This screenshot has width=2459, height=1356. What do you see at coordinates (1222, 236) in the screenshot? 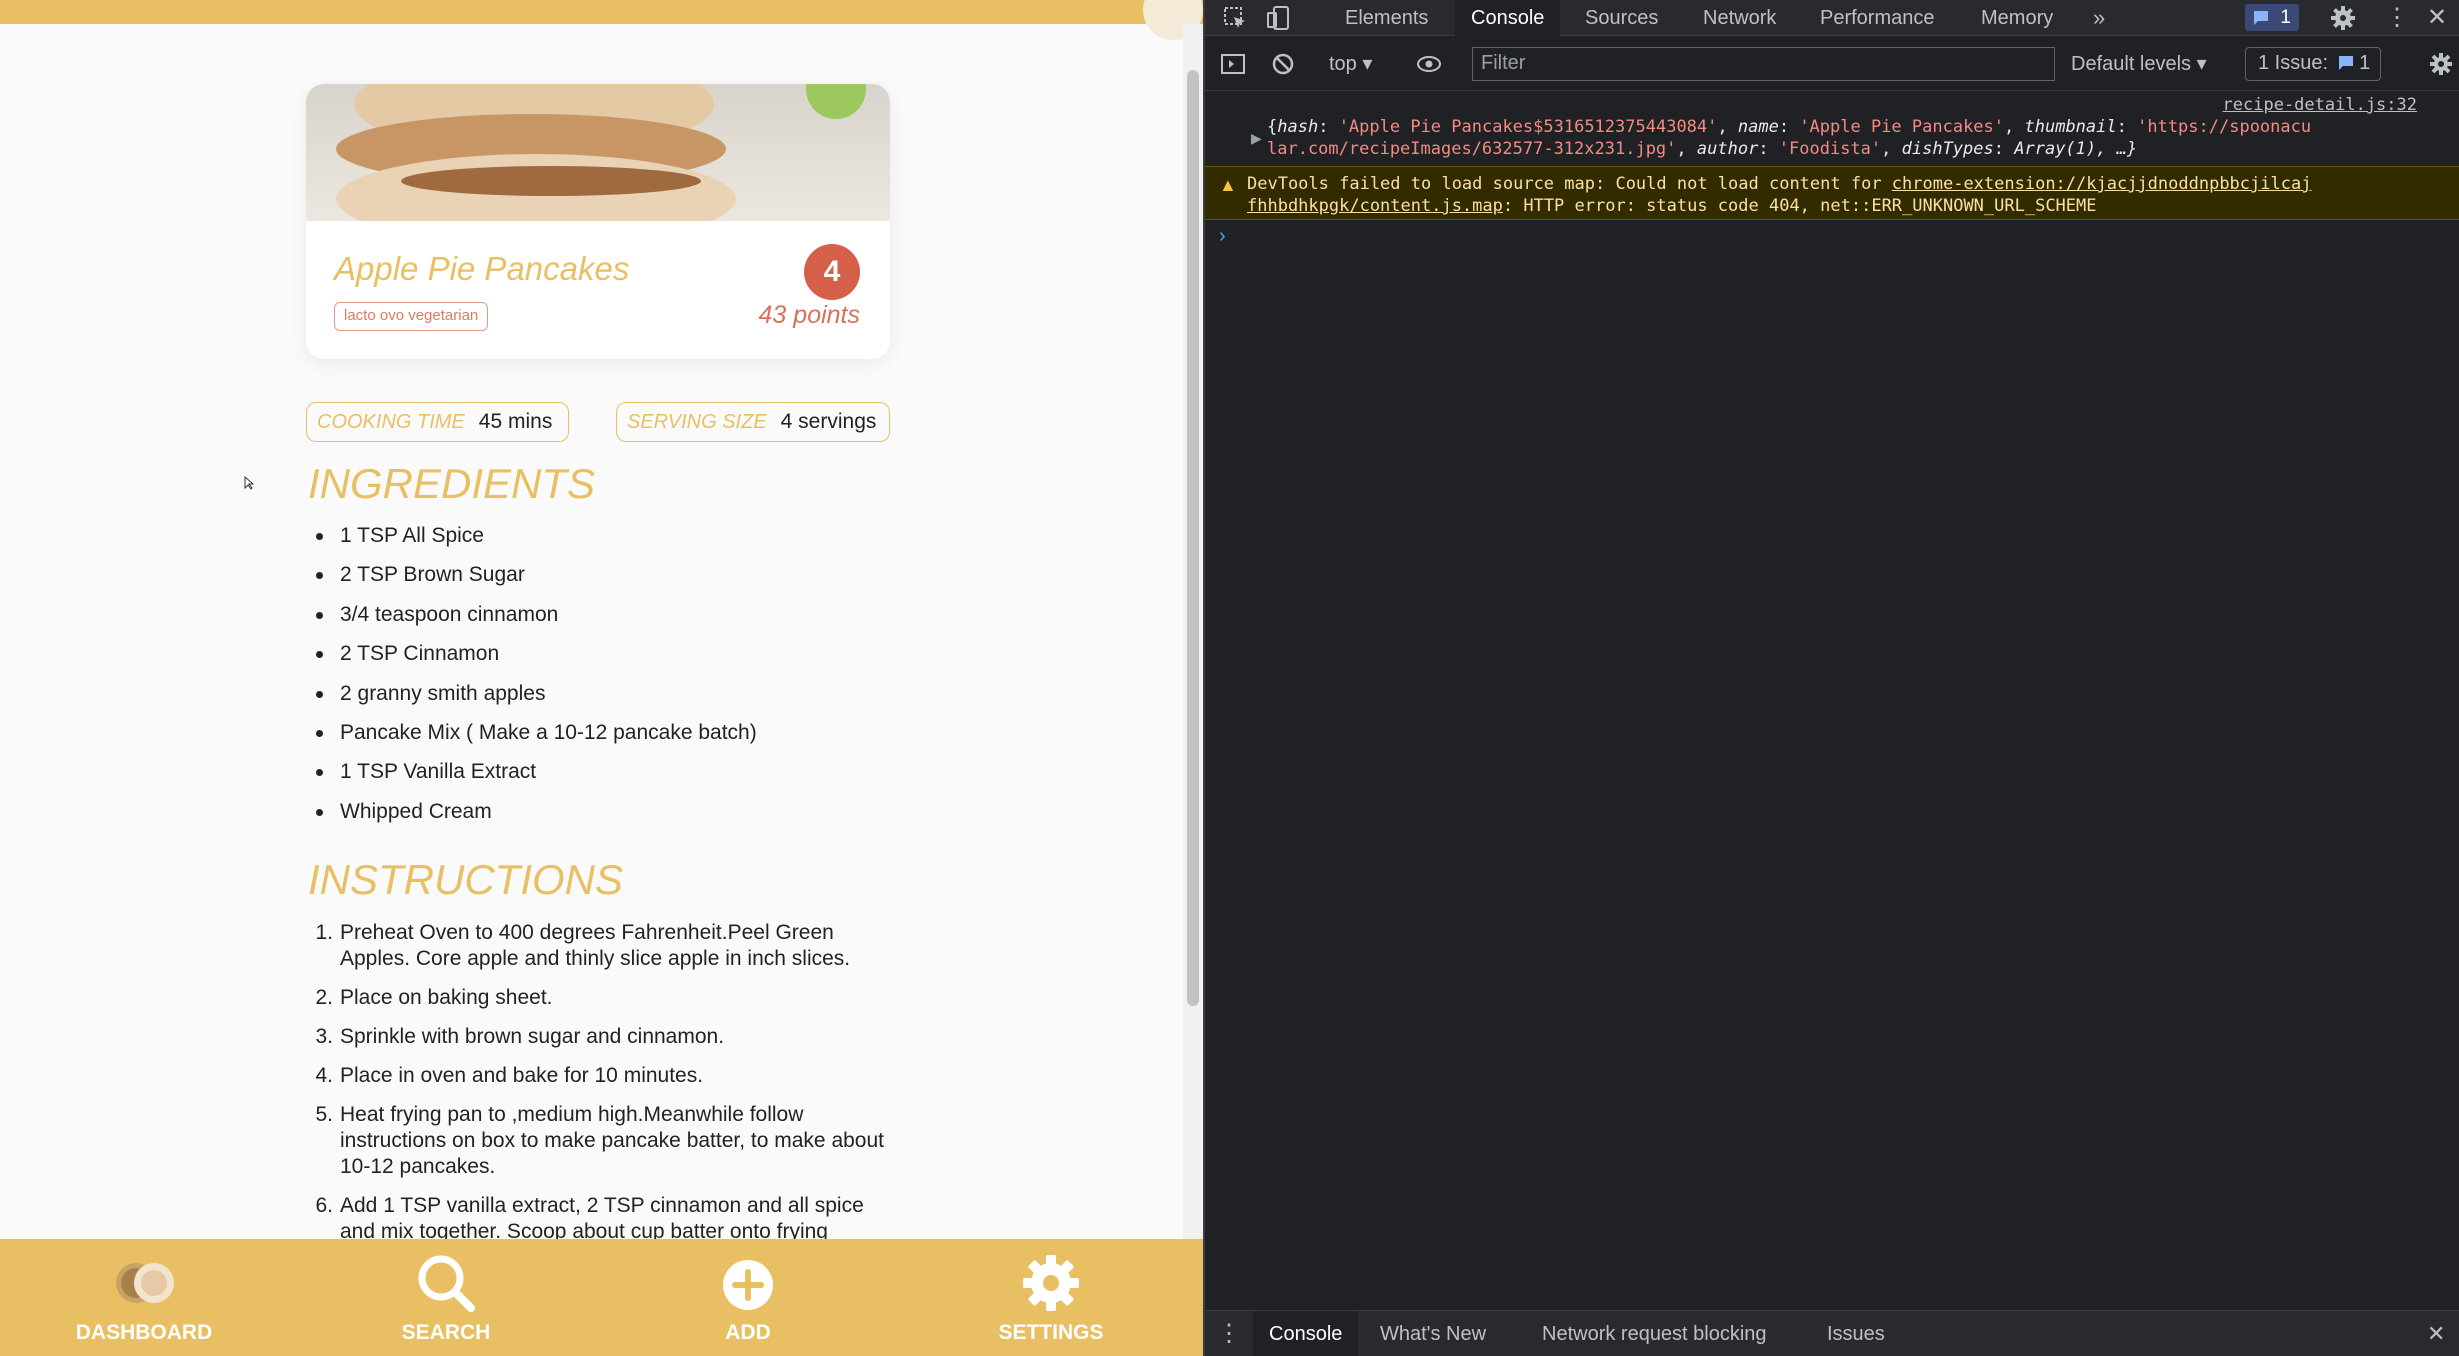
I see `console-prompt: ›` at bounding box center [1222, 236].